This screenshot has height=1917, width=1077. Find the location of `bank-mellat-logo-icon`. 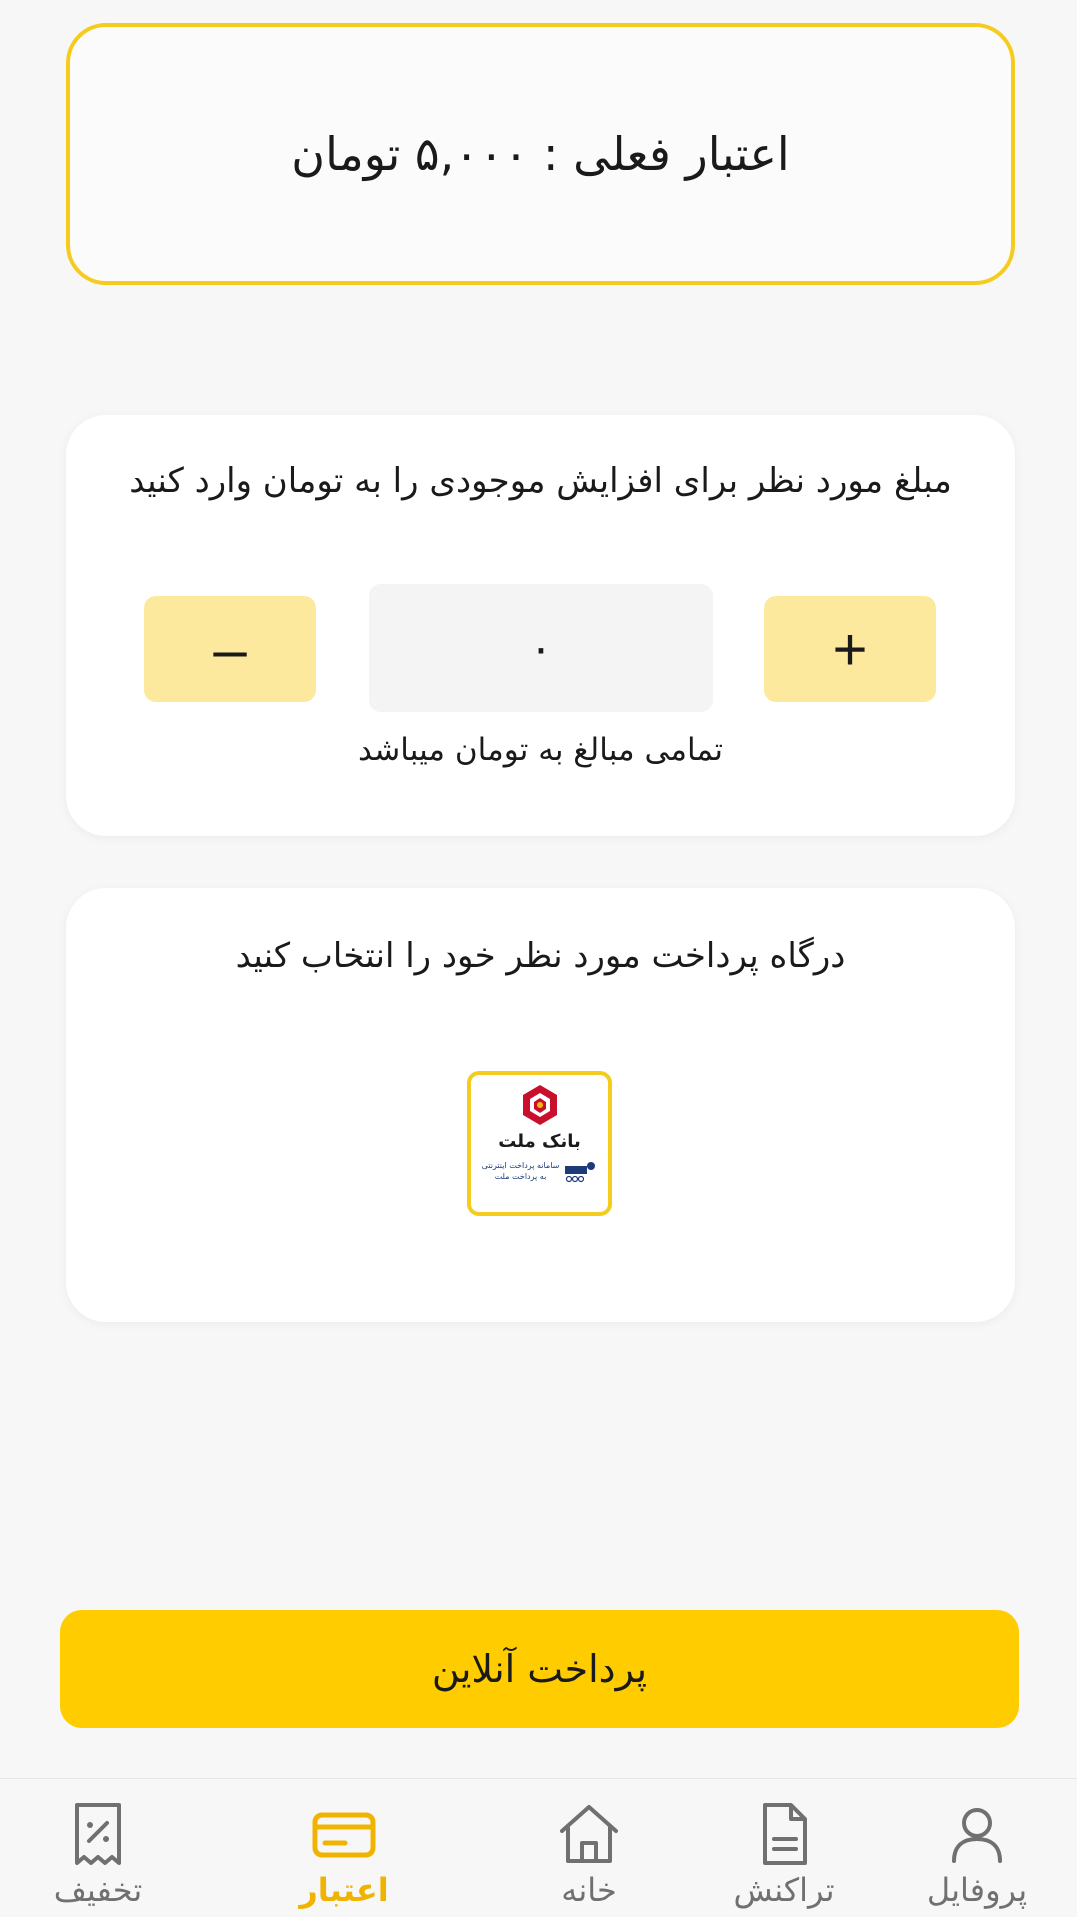

bank-mellat-logo-icon is located at coordinates (539, 1105).